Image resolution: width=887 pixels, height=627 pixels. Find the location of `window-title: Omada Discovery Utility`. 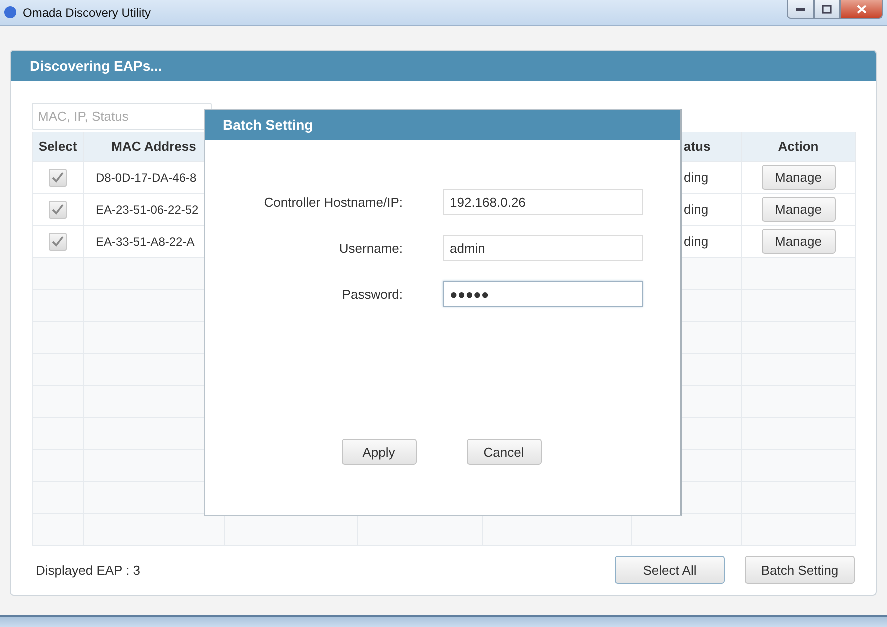

window-title: Omada Discovery Utility is located at coordinates (87, 13).